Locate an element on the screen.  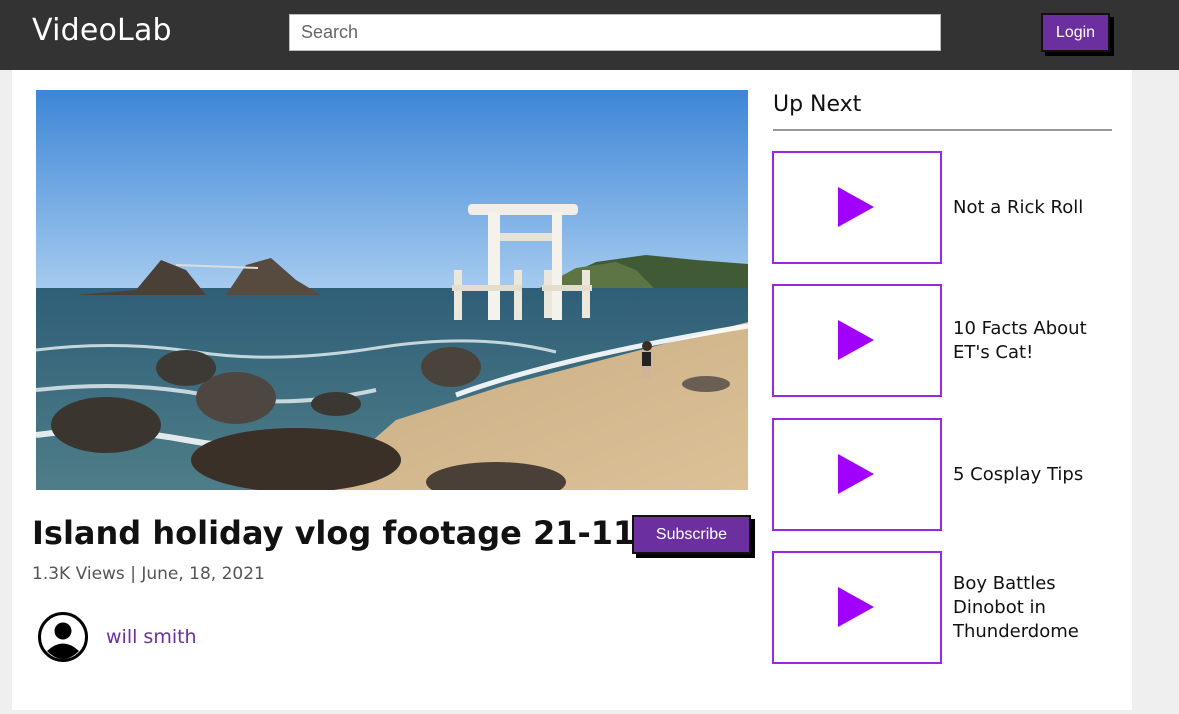
up-next-title: 10 Facts About ET's Cat! is located at coordinates (1033, 340).